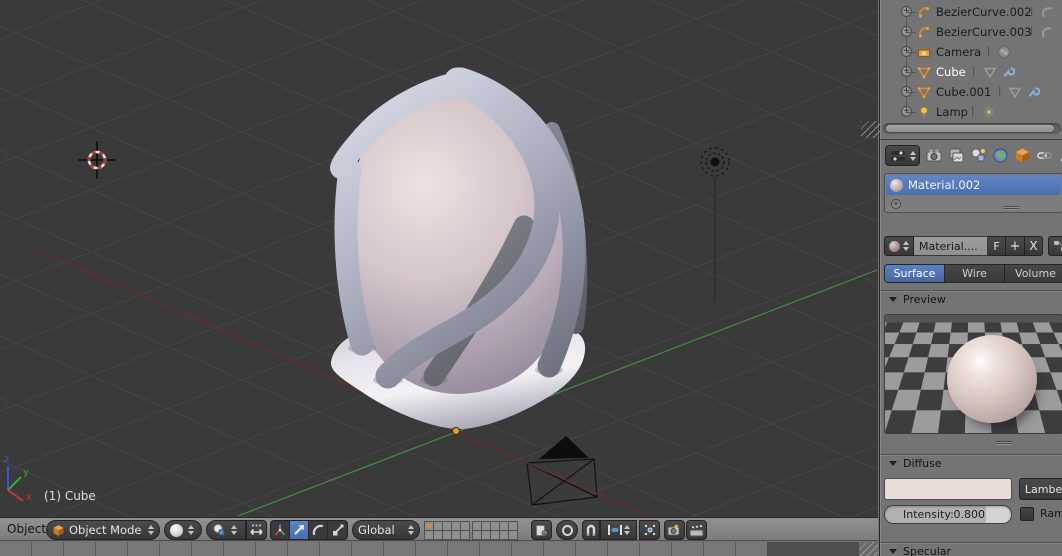 The image size is (1062, 556). What do you see at coordinates (997, 246) in the screenshot?
I see `fake-user-button: F` at bounding box center [997, 246].